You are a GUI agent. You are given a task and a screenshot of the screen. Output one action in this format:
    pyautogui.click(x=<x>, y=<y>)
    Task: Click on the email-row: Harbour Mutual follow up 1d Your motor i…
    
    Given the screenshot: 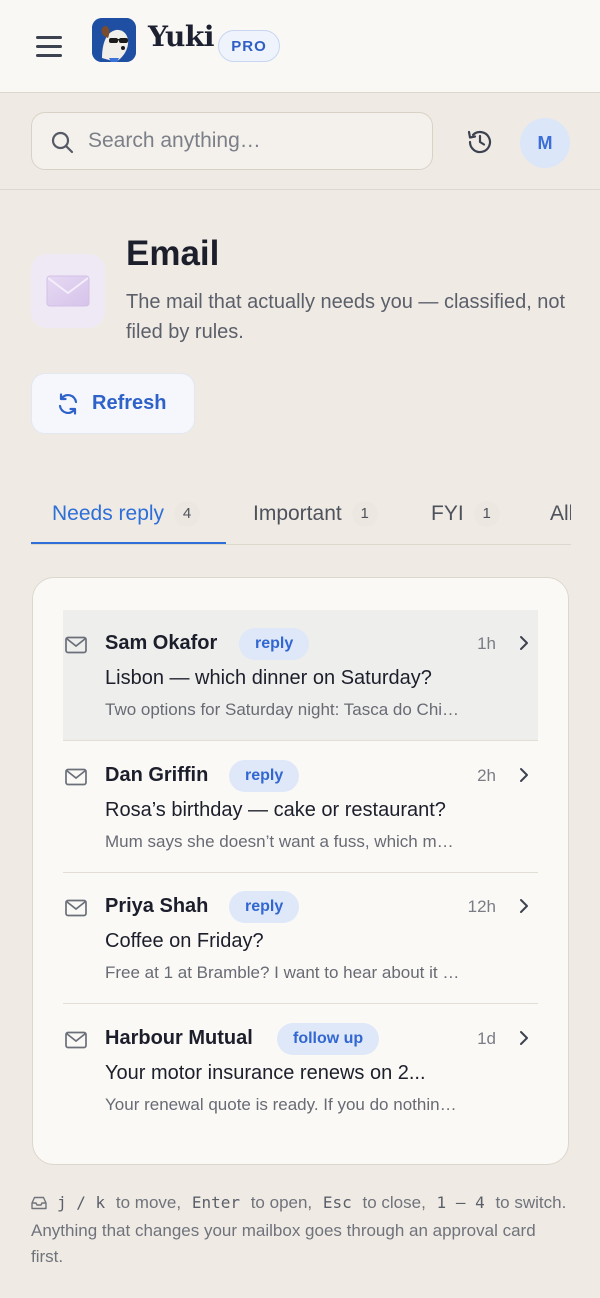 What is the action you would take?
    pyautogui.click(x=300, y=1070)
    